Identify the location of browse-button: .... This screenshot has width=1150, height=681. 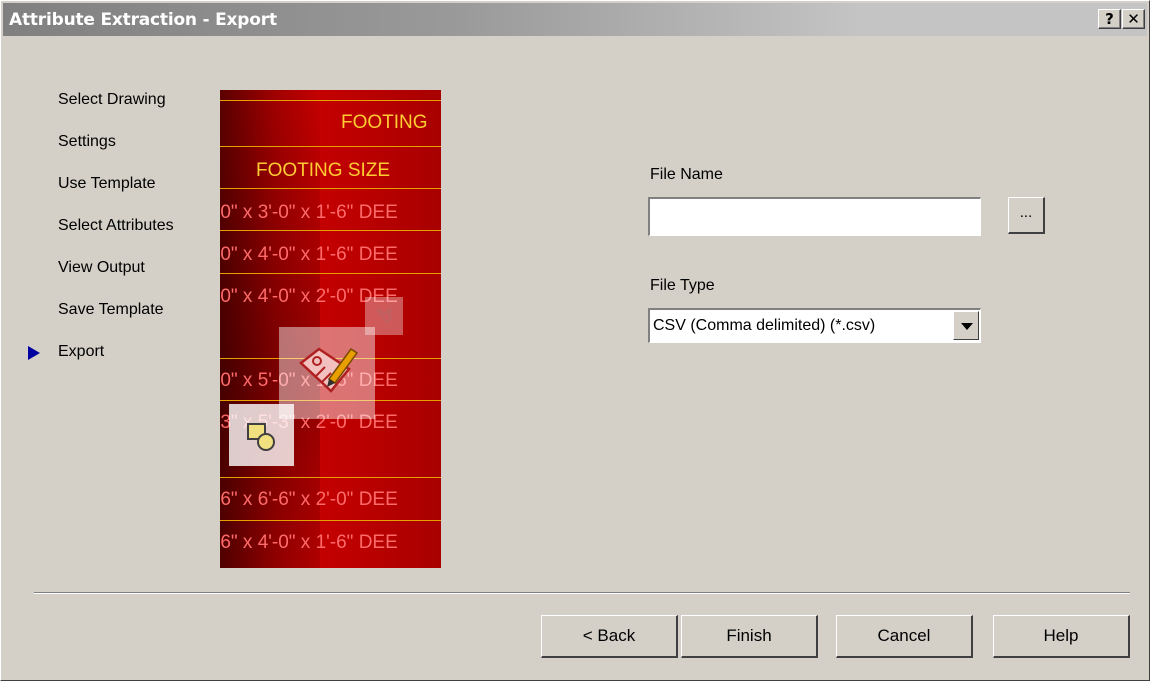
(1026, 215).